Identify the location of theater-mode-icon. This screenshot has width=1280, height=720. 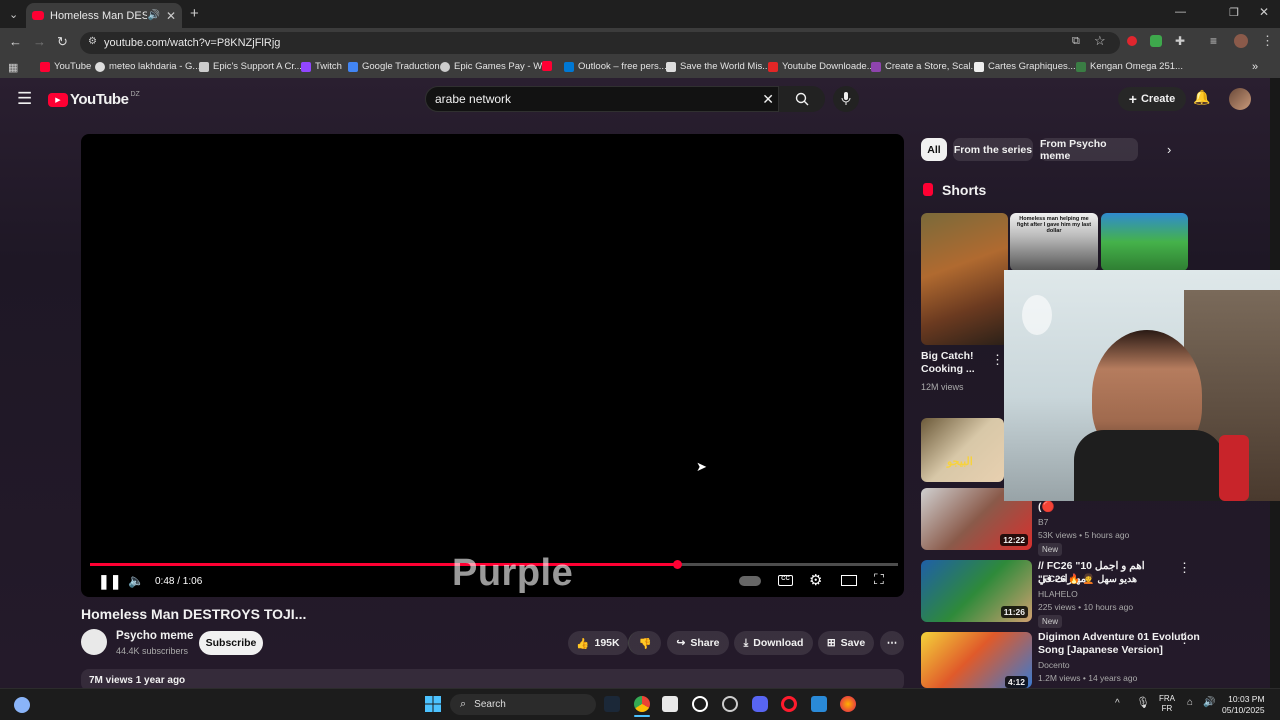
(849, 580).